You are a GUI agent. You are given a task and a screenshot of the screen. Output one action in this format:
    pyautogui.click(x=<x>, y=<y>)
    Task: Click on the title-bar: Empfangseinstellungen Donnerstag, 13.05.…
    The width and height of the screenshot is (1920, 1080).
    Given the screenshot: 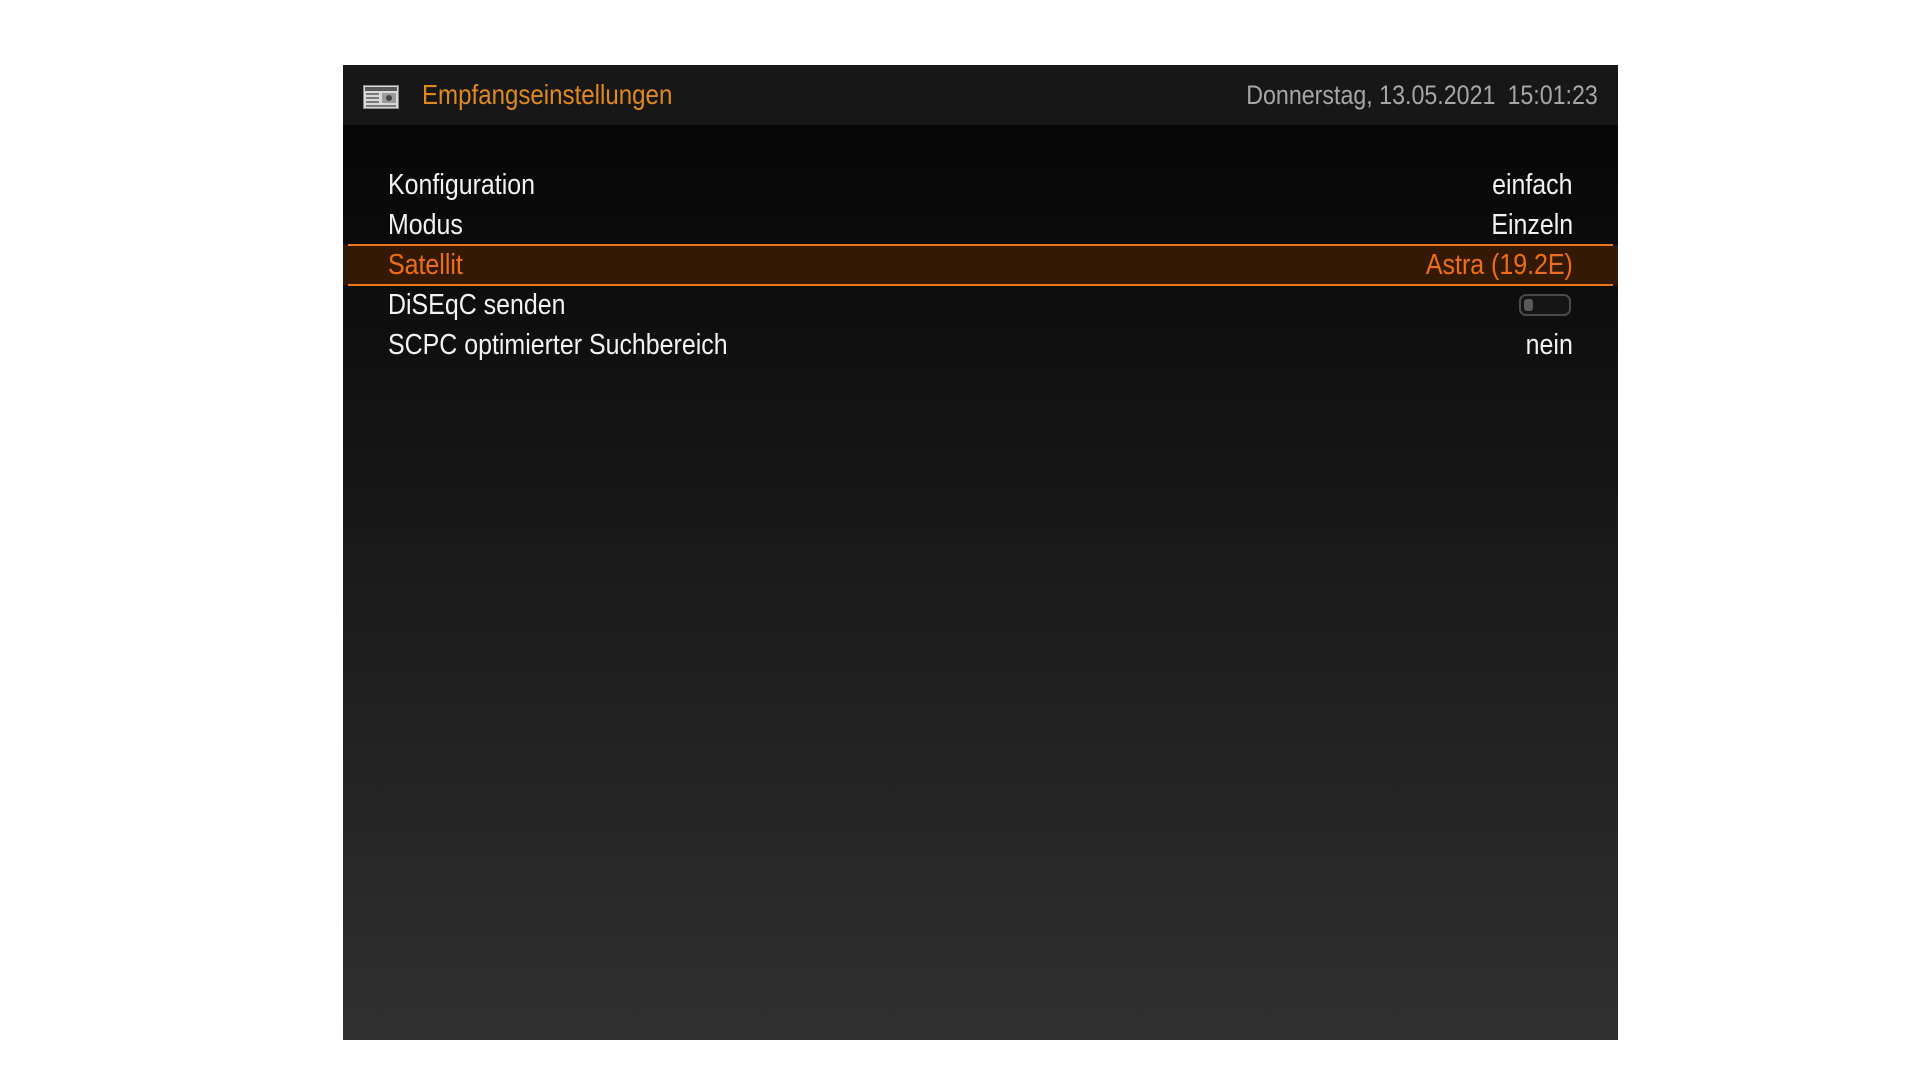 What is the action you would take?
    pyautogui.click(x=980, y=95)
    